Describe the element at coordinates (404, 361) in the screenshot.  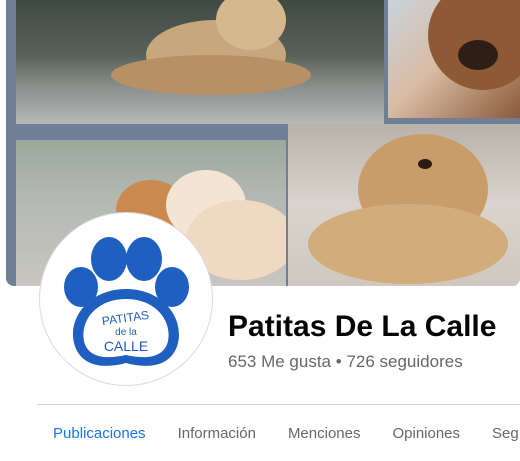
I see `followers-count: 726 seguidores` at that location.